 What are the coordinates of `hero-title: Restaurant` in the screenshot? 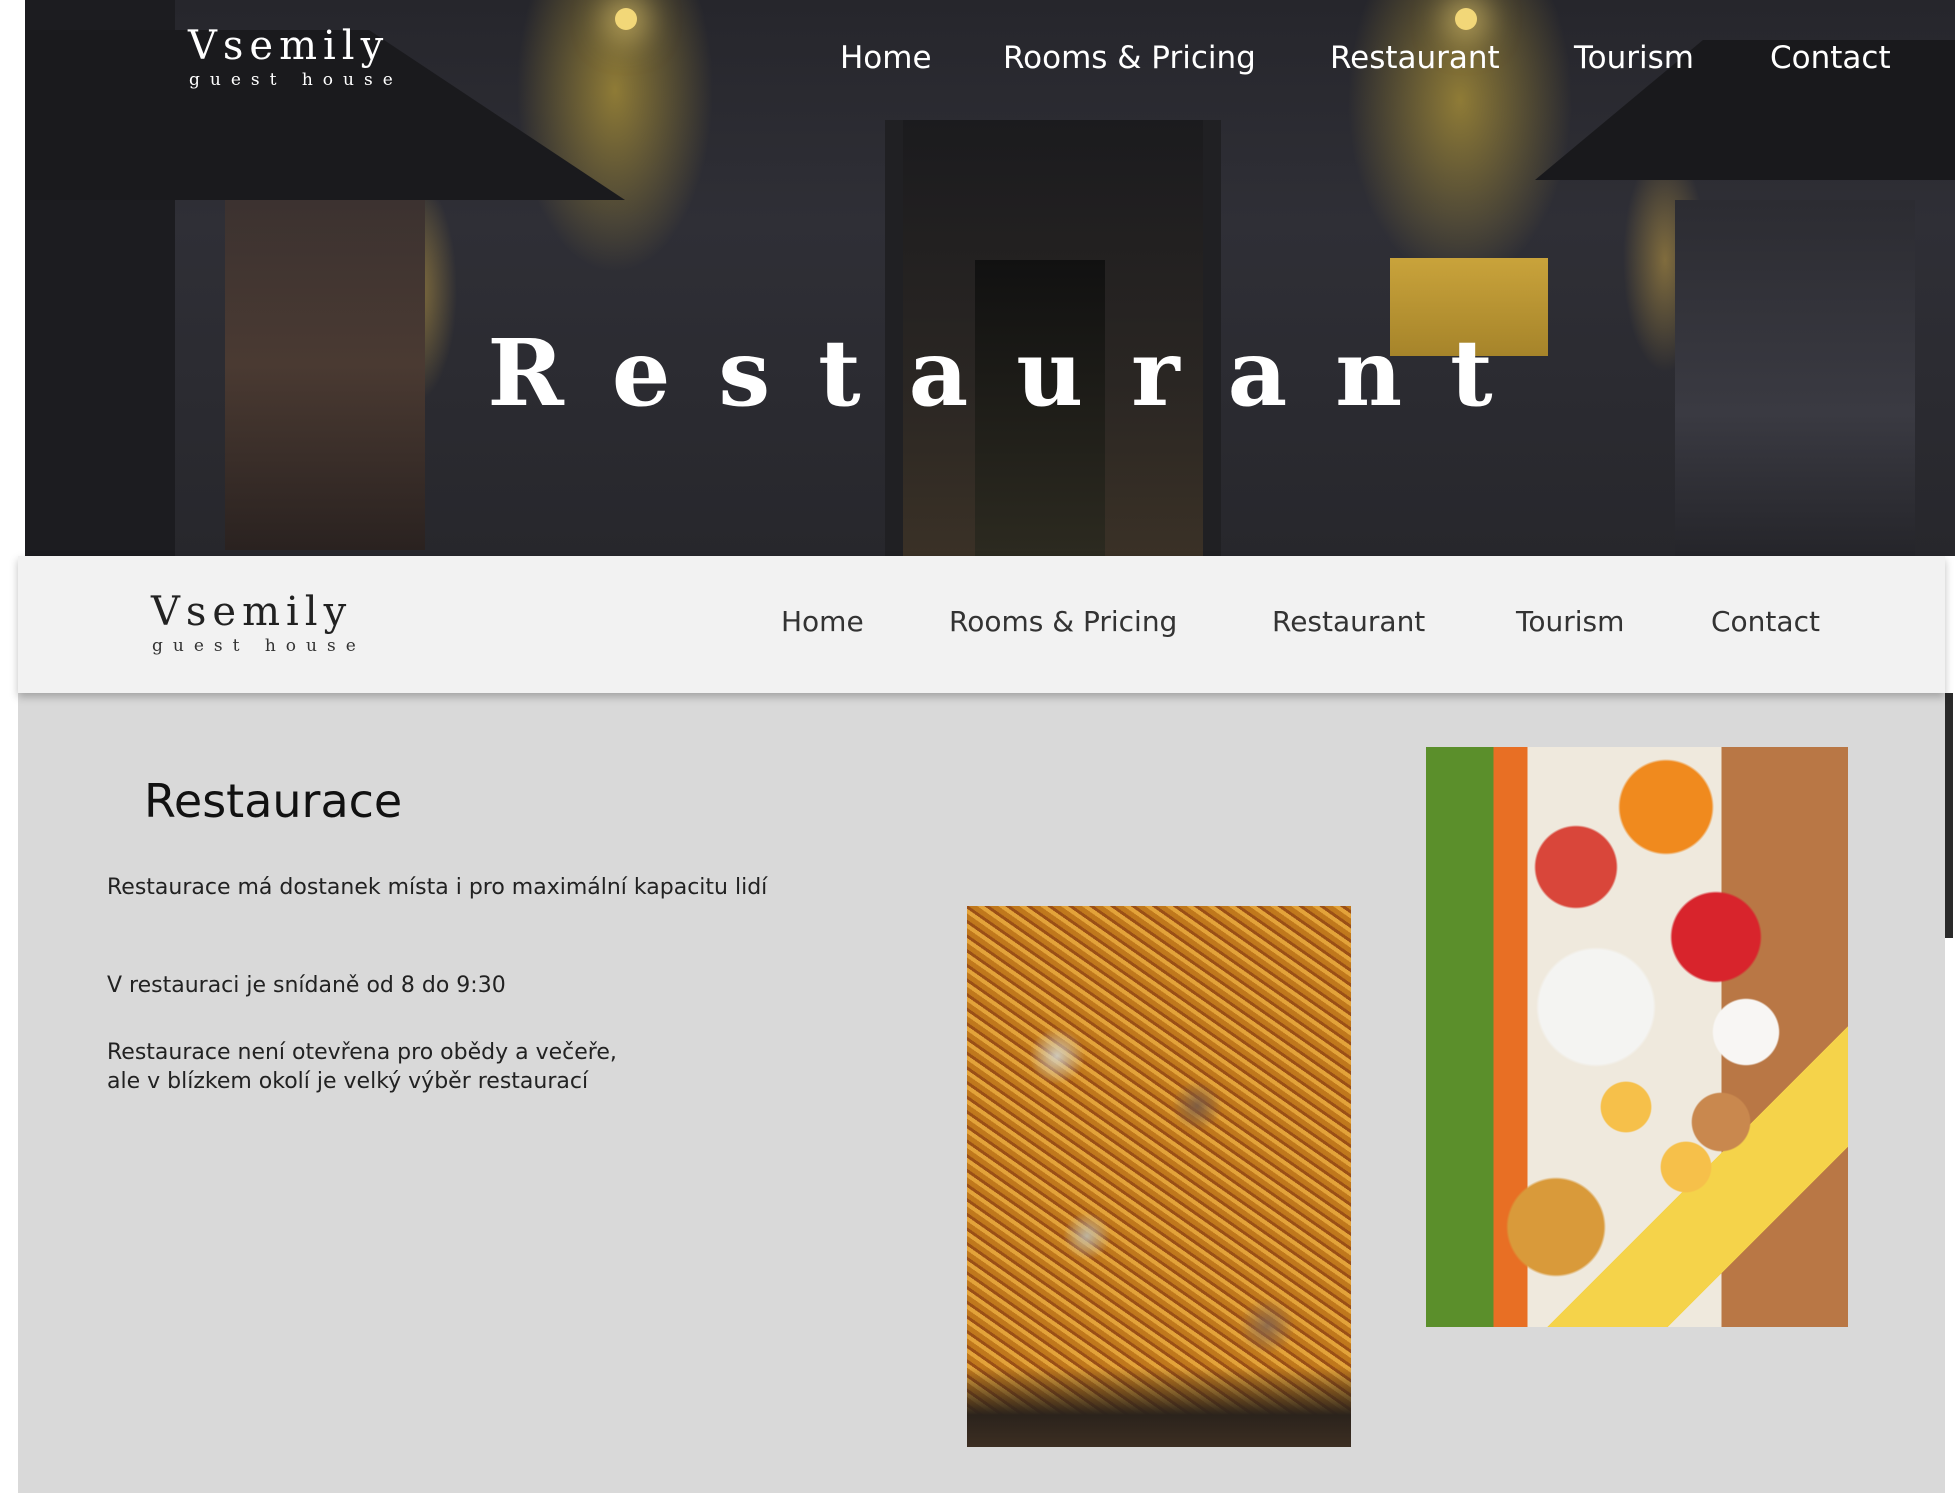 It's located at (1014, 372).